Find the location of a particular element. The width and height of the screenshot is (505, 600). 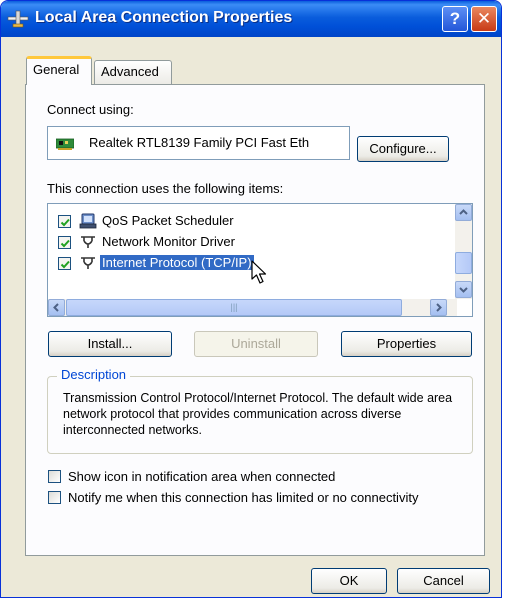

network-connection-icon is located at coordinates (18, 19).